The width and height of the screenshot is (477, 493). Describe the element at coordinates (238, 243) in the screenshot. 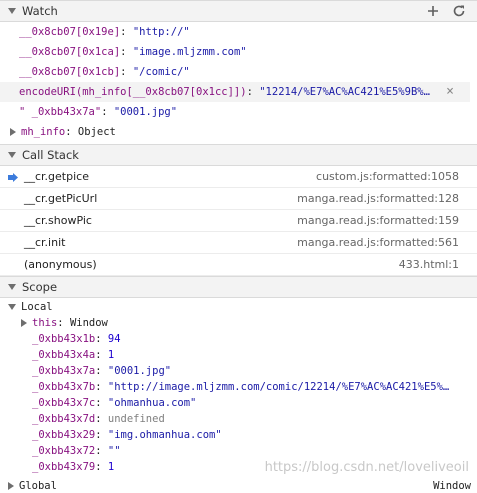

I see `callstack-frame: __cr.init manga.read.js:formatted:561` at that location.